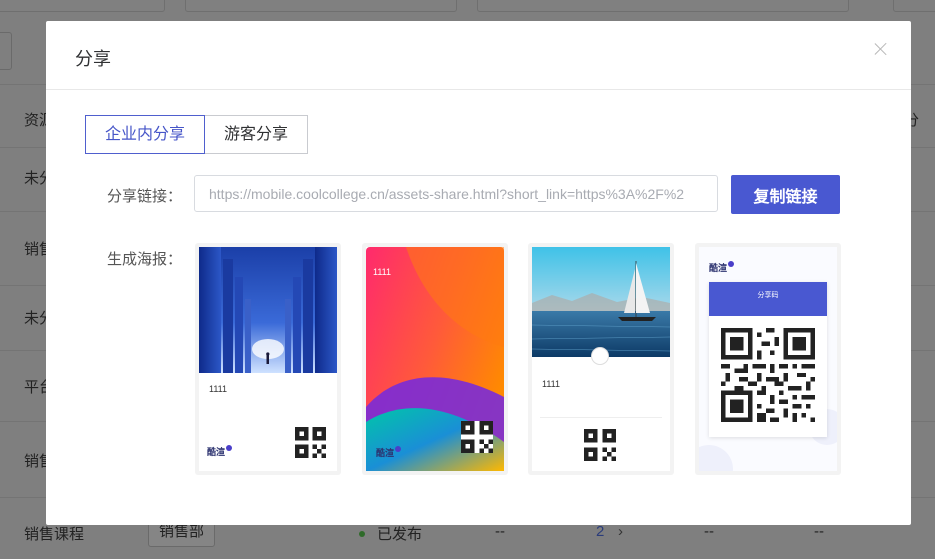 This screenshot has width=935, height=559. I want to click on poster-card: 1111, so click(601, 359).